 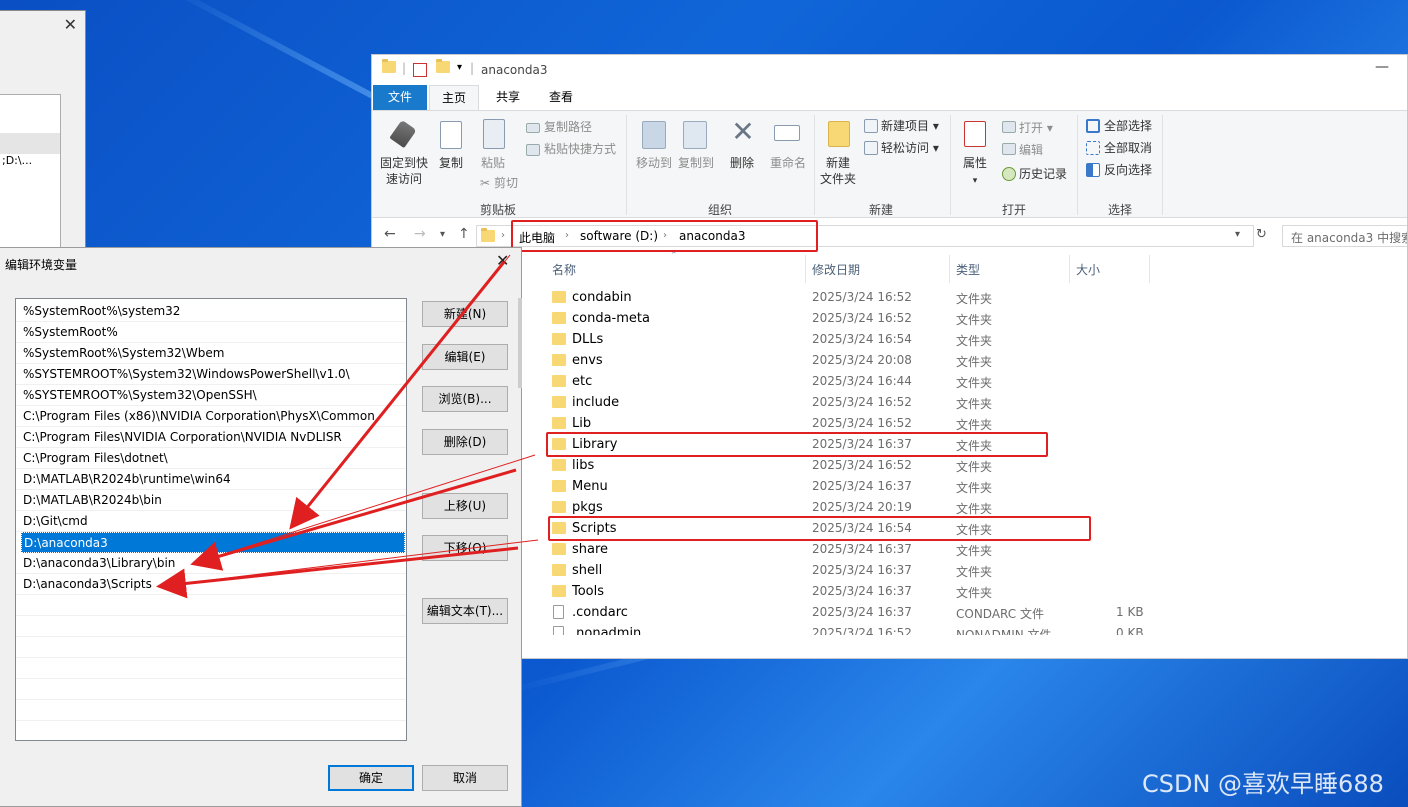 What do you see at coordinates (1128, 148) in the screenshot?
I see `select-none-button: 全部取消` at bounding box center [1128, 148].